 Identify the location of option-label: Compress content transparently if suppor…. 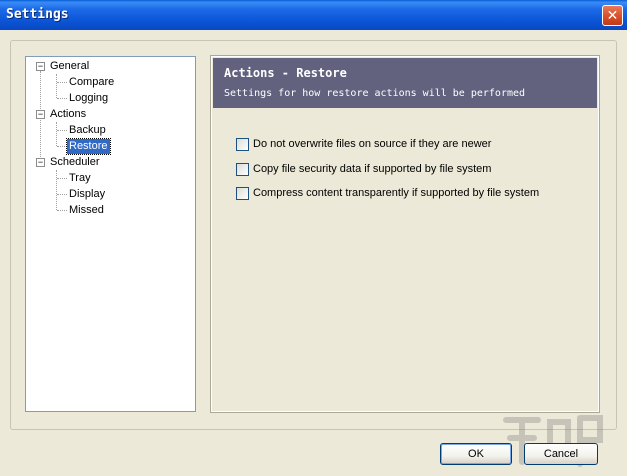
(396, 193).